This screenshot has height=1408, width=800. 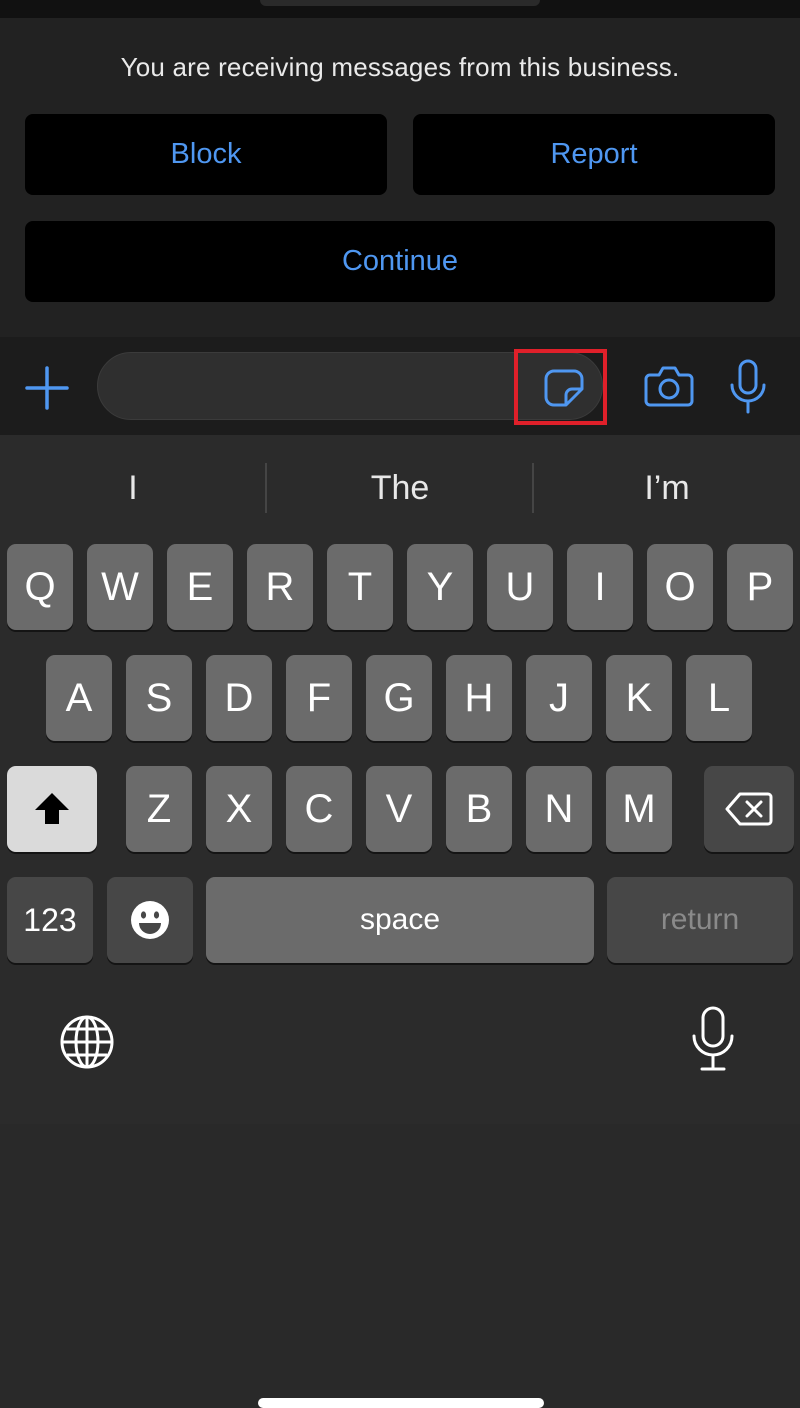 What do you see at coordinates (280, 587) in the screenshot?
I see `key-r: R` at bounding box center [280, 587].